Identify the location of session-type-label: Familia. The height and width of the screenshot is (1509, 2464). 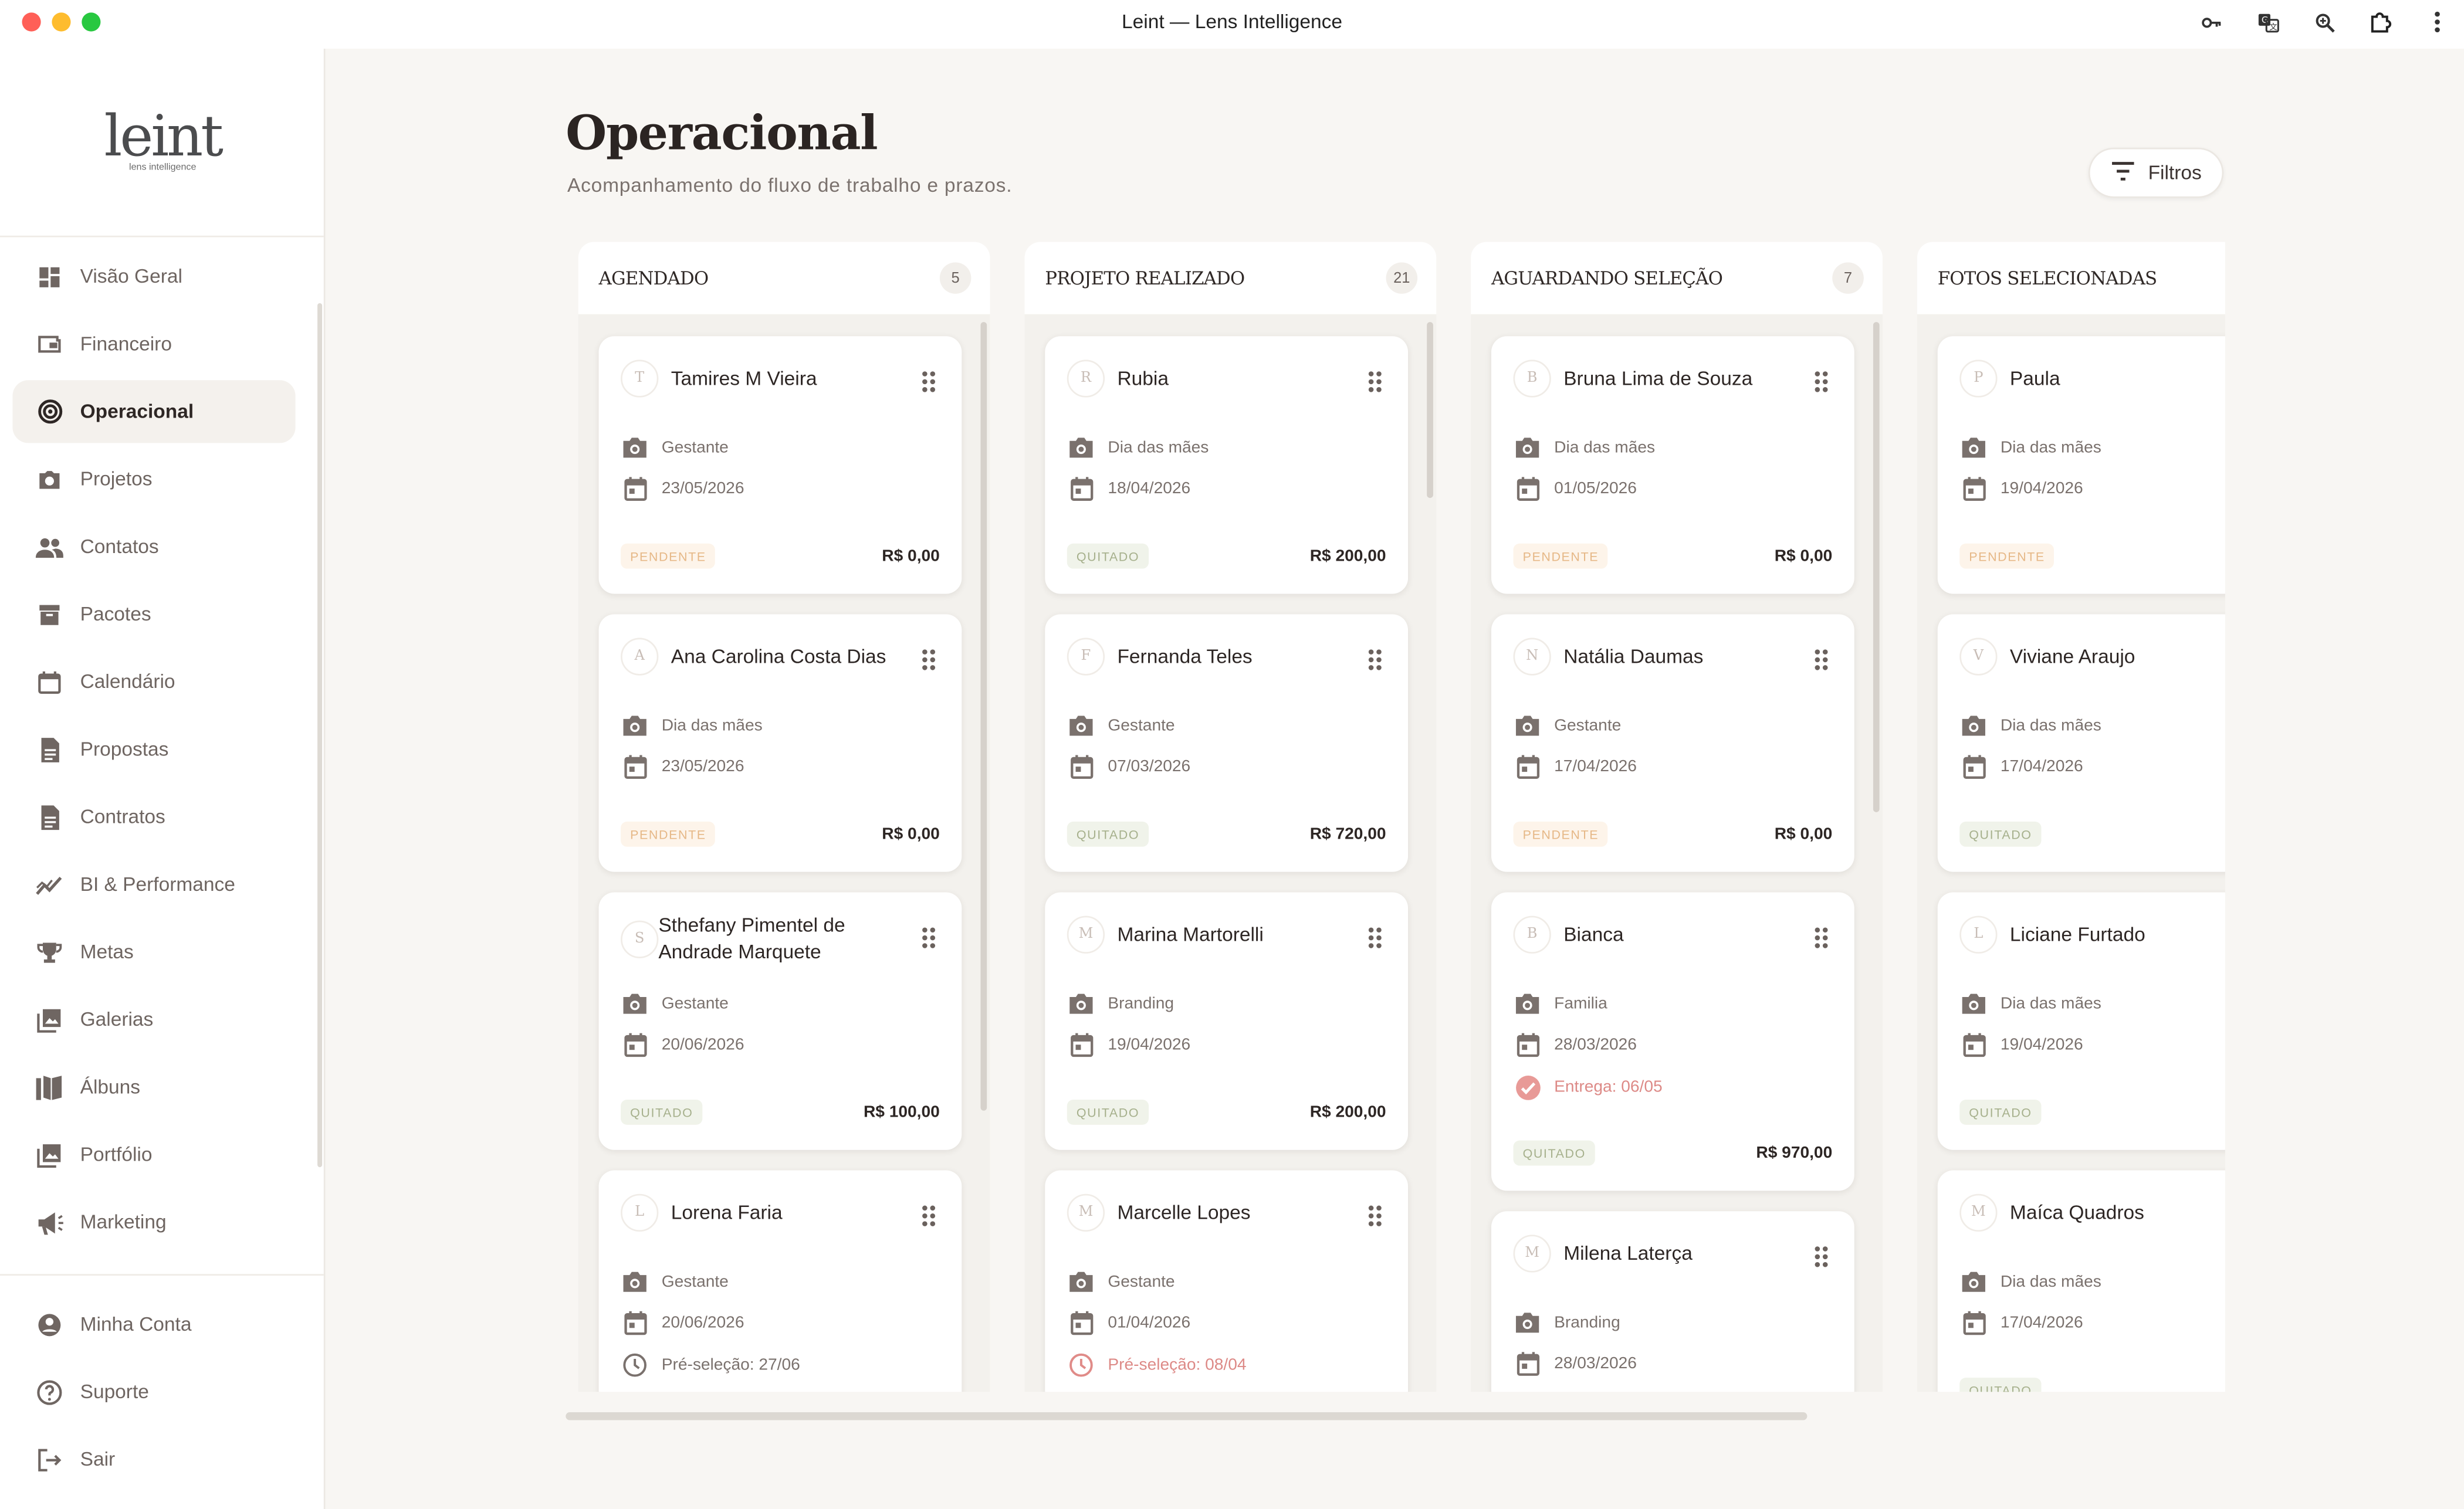
(1580, 1003).